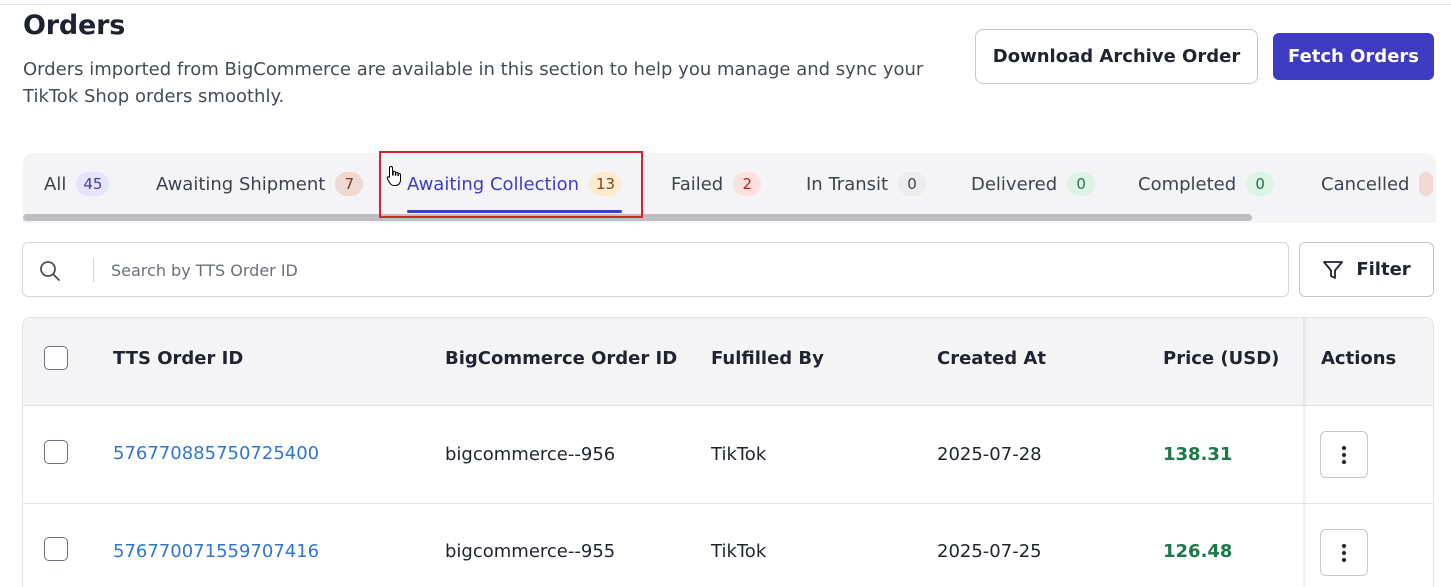 This screenshot has height=587, width=1451. What do you see at coordinates (50, 271) in the screenshot?
I see `search-icon` at bounding box center [50, 271].